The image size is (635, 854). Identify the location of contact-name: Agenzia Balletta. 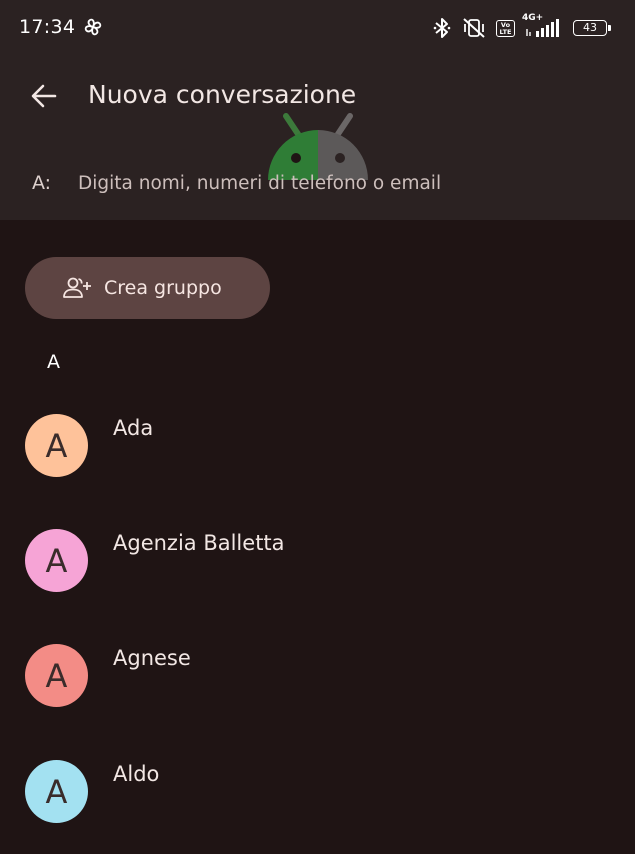
(199, 543).